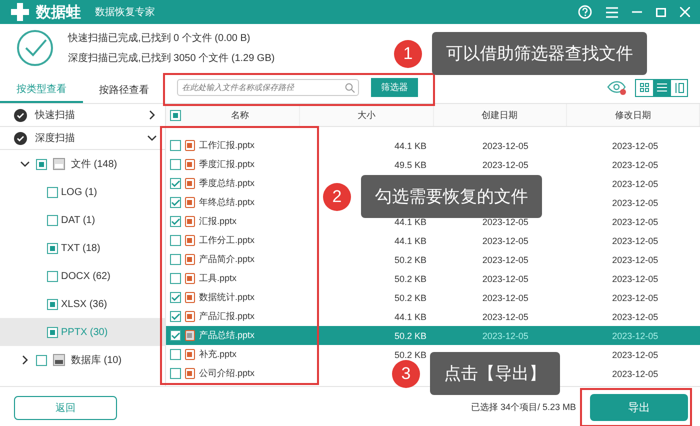  Describe the element at coordinates (227, 145) in the screenshot. I see `file-name: 工作汇报.pptx` at that location.